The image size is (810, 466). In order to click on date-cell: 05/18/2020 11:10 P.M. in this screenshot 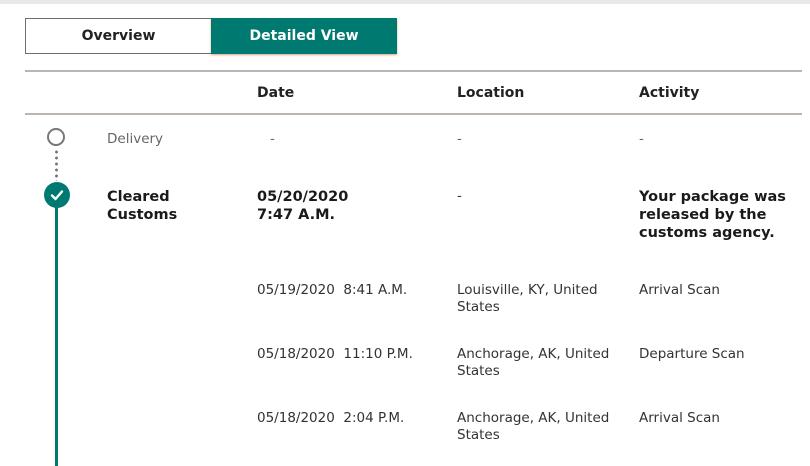, I will do `click(335, 354)`.